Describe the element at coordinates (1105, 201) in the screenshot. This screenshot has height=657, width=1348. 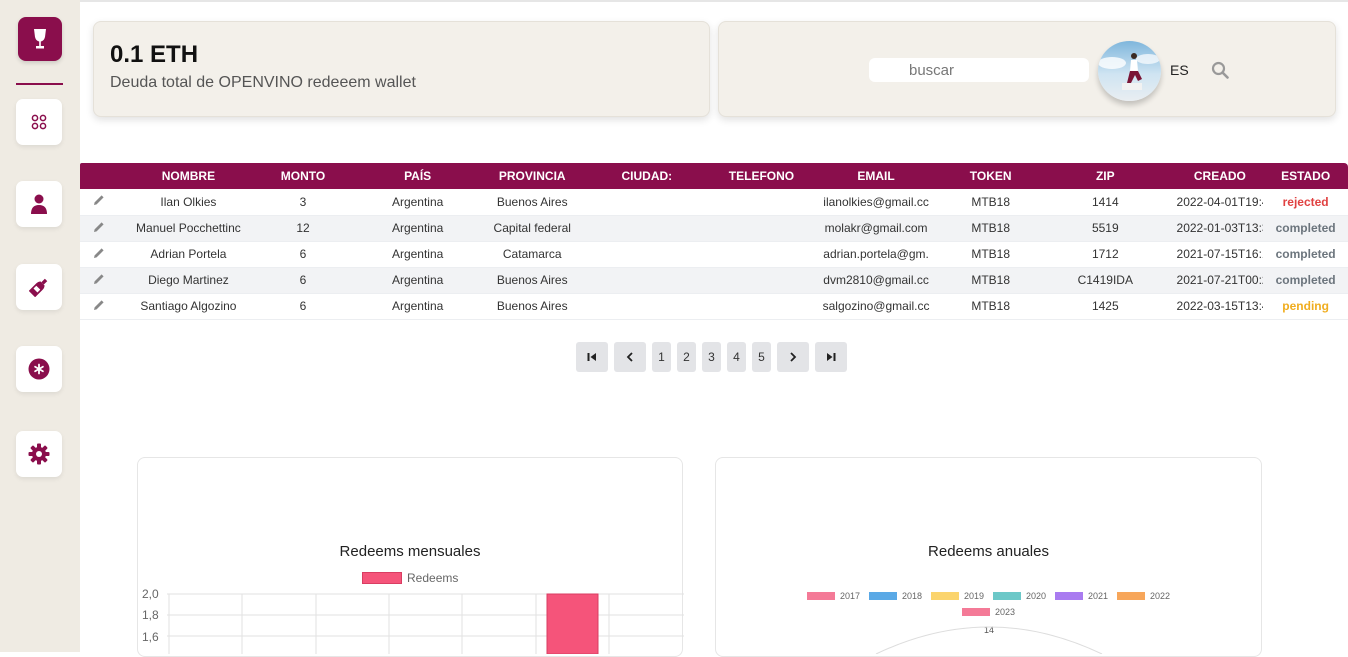
I see `cell-zip: 1414` at that location.